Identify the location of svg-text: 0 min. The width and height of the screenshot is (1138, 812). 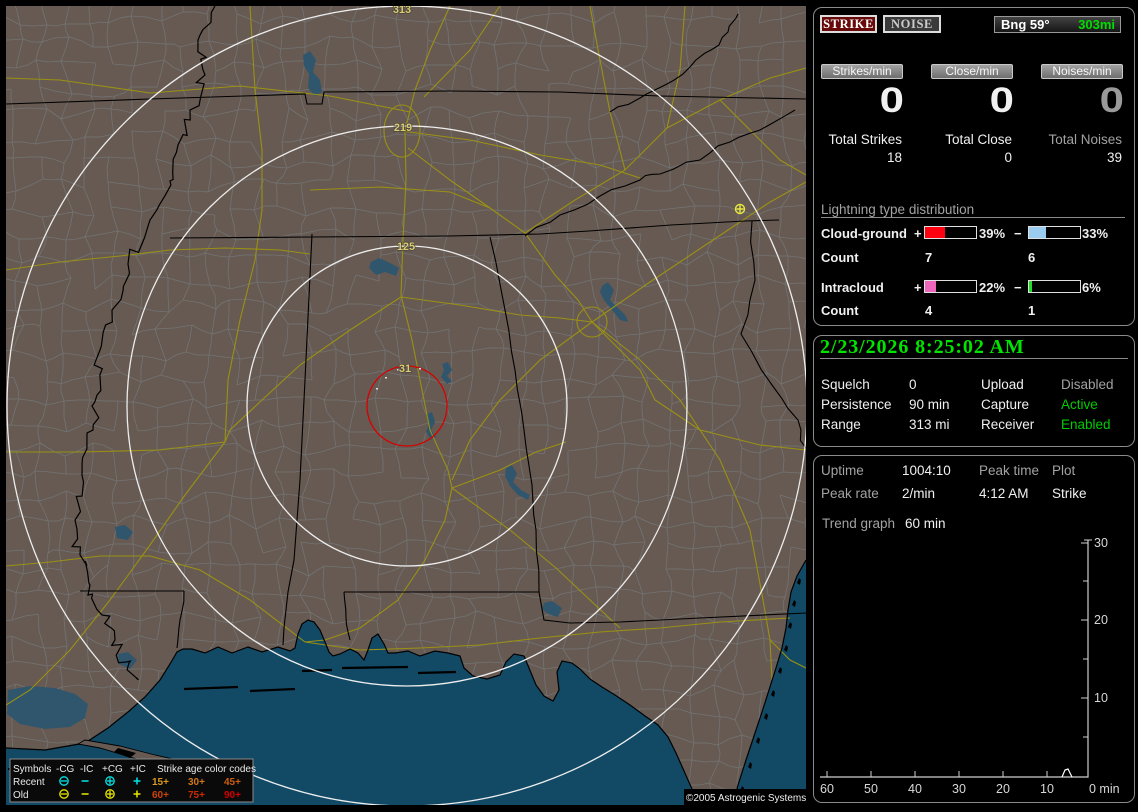
(1104, 789).